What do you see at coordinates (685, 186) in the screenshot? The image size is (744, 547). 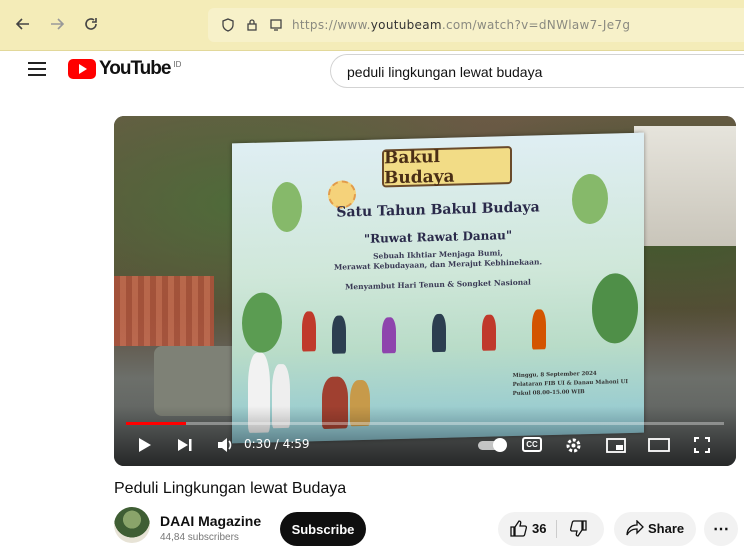 I see `video-building` at bounding box center [685, 186].